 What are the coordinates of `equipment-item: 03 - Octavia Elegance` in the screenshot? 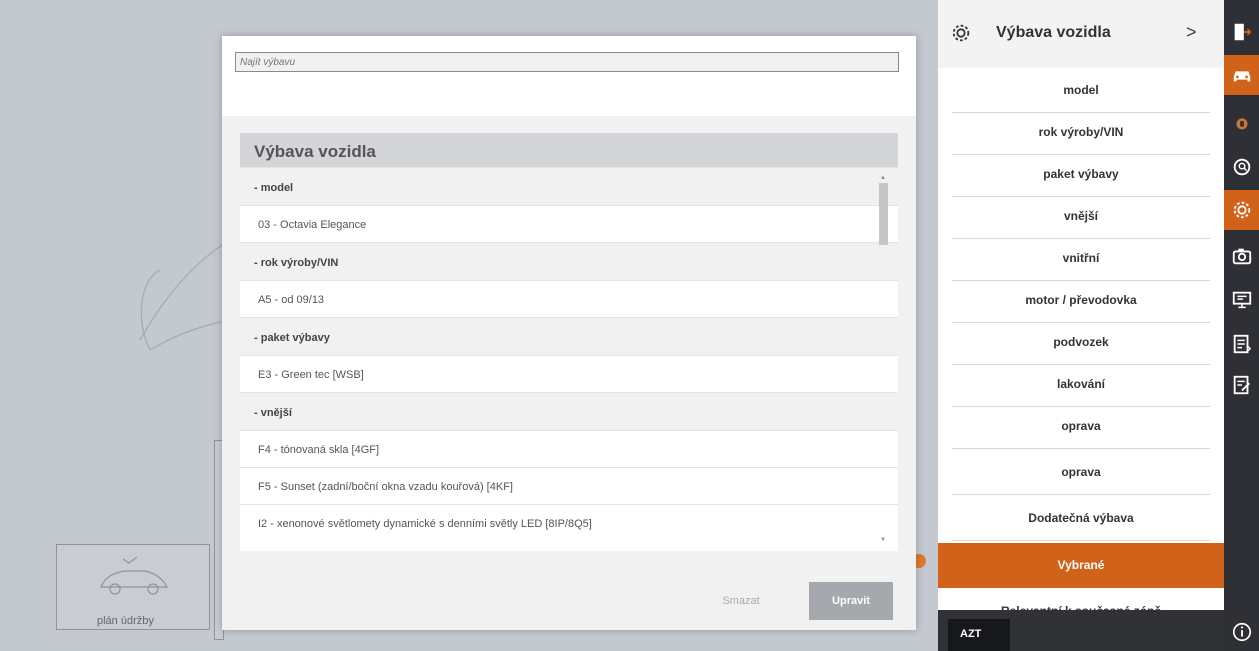 It's located at (569, 223).